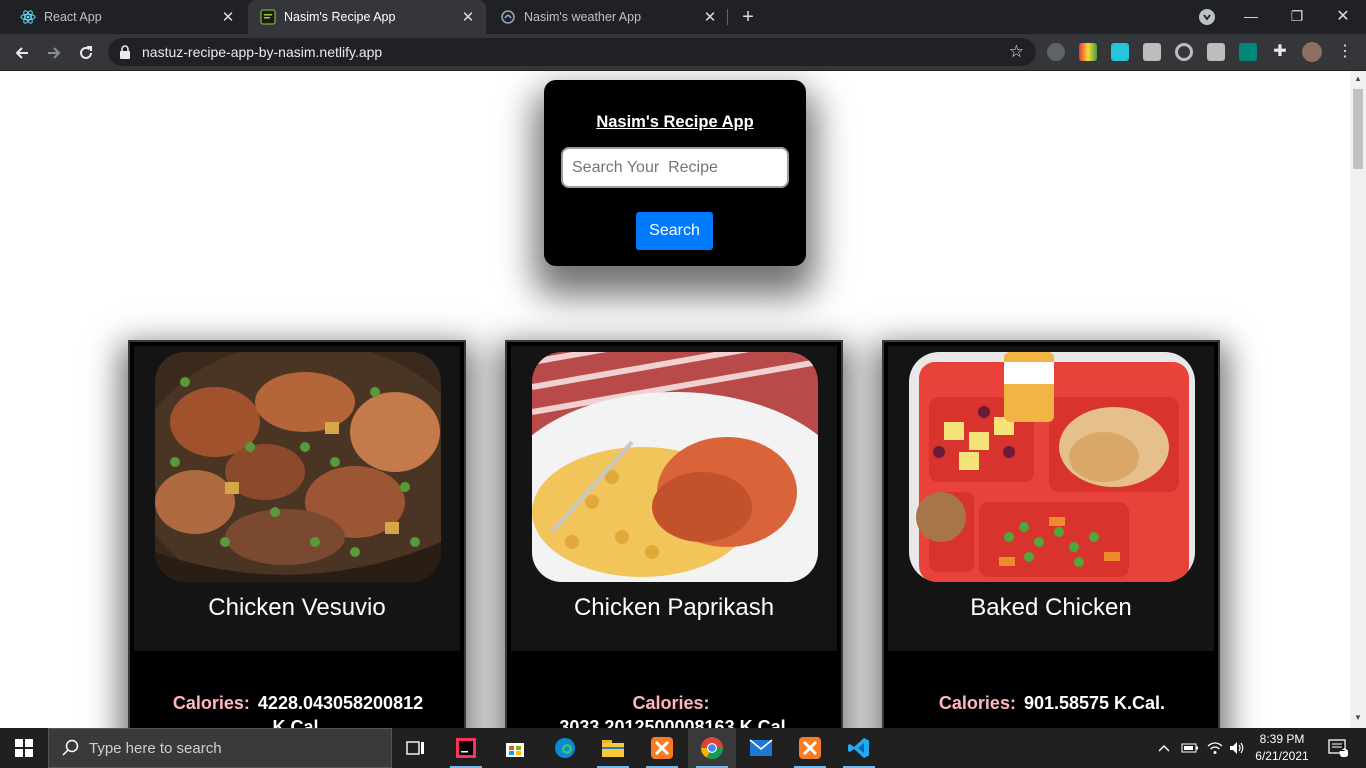  I want to click on tab-title: Nasim's Recipe App, so click(340, 17).